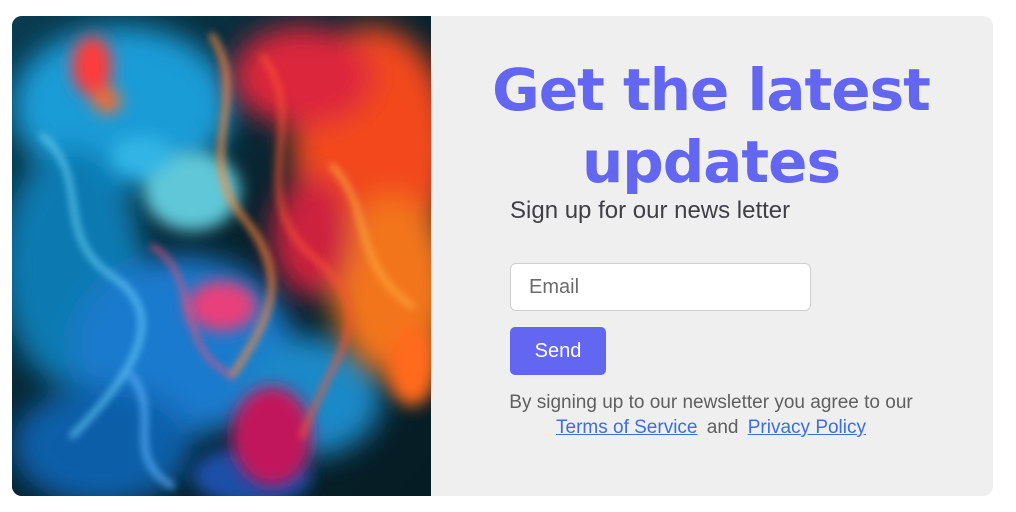 This screenshot has width=1016, height=512. I want to click on page-title: Get the latest updates, so click(711, 126).